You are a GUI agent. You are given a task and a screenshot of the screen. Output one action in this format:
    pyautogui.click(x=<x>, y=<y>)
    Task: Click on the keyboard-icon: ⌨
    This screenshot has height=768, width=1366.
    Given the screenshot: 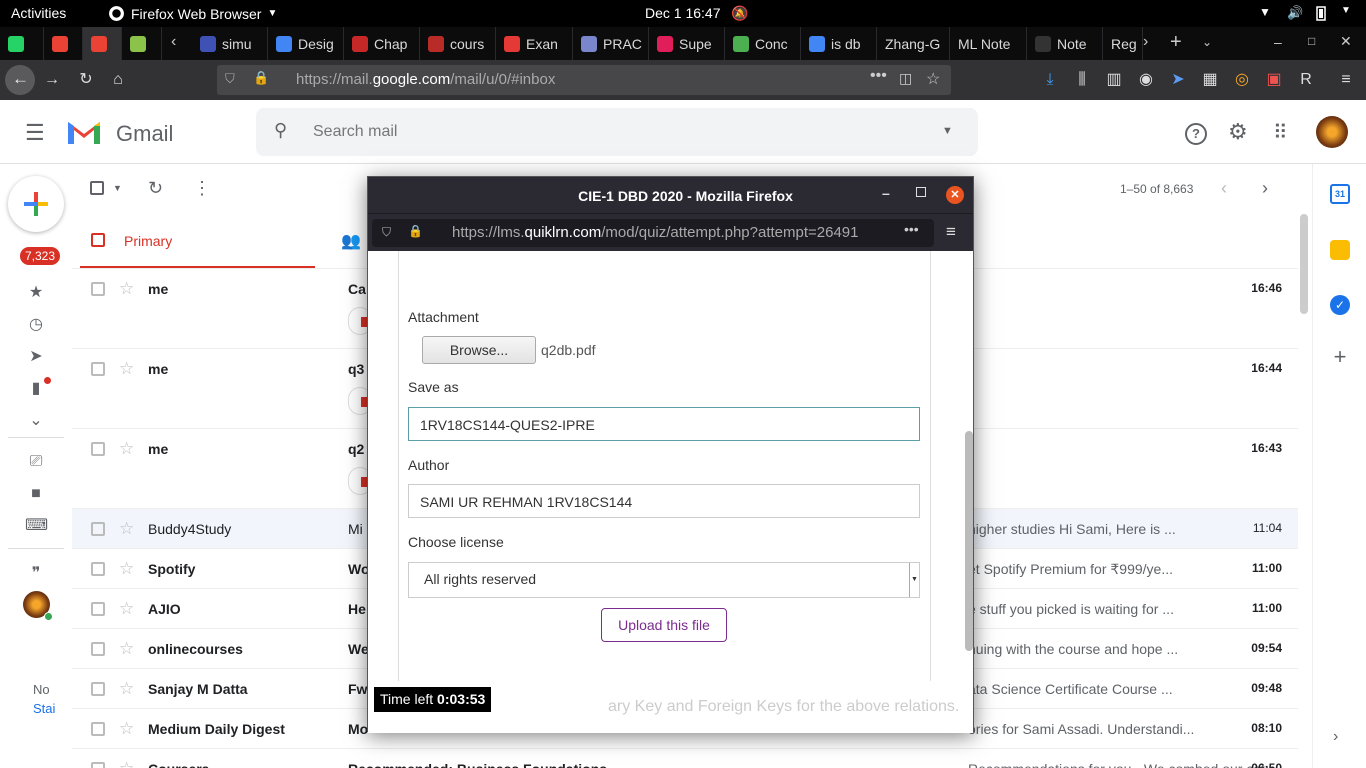 What is the action you would take?
    pyautogui.click(x=36, y=526)
    